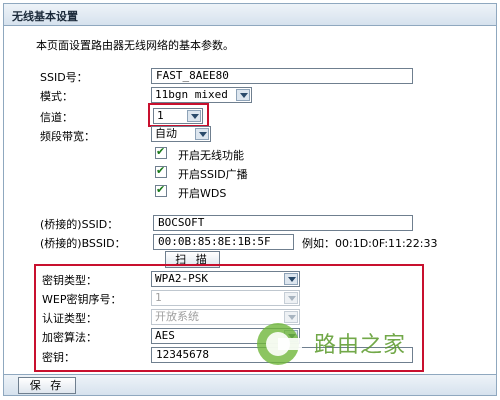  Describe the element at coordinates (166, 133) in the screenshot. I see `bandwidth-select-value: 自动` at that location.